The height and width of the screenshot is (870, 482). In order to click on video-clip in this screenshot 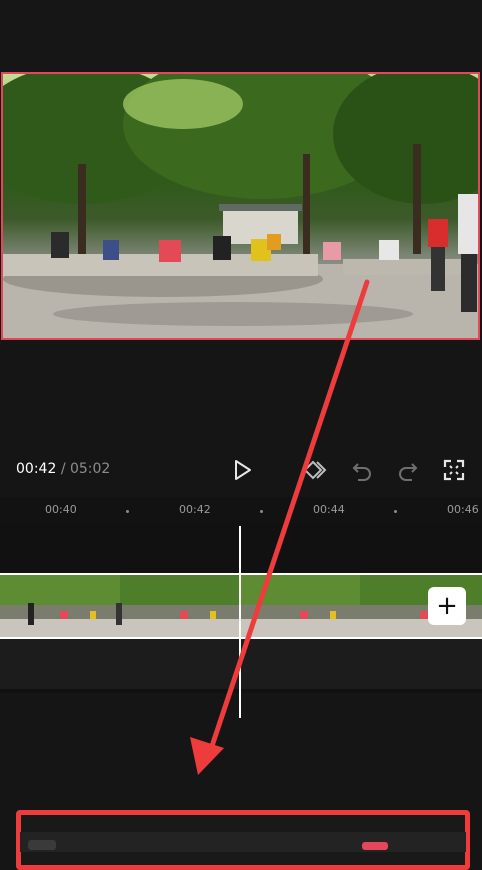, I will do `click(241, 606)`.